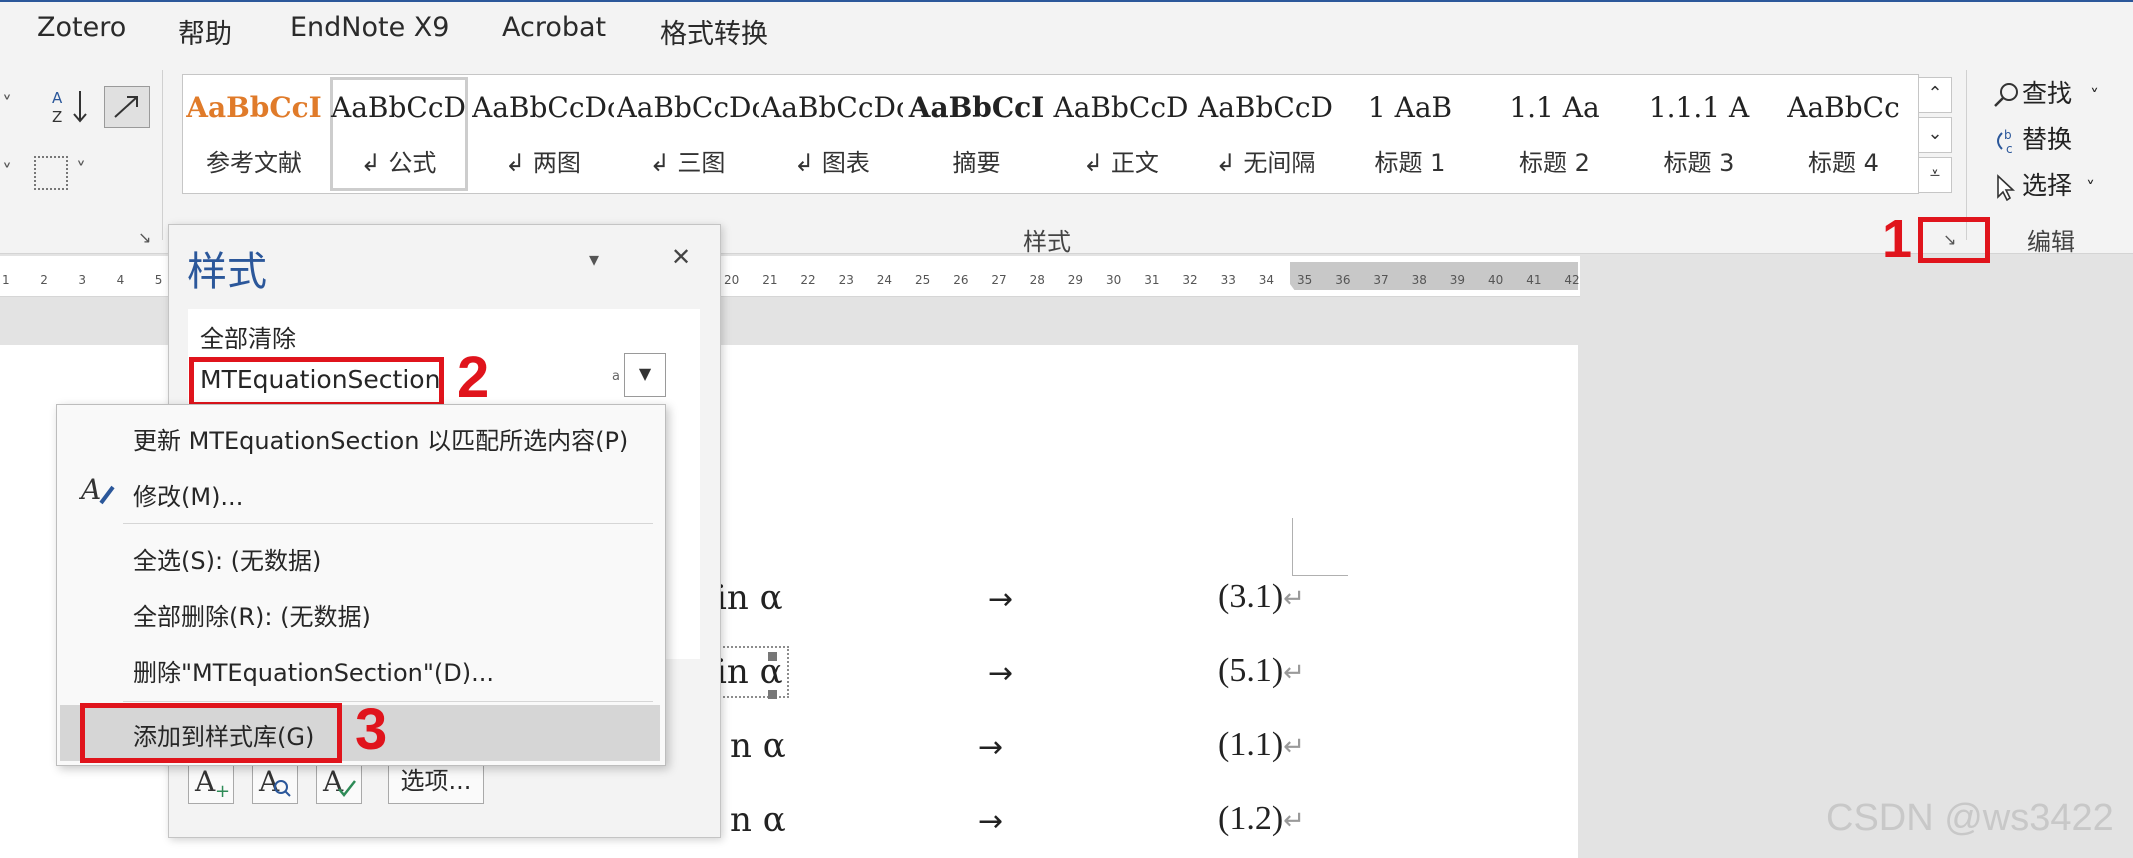  I want to click on style-gallery-item: AaBbCcI 参考文献, so click(254, 134).